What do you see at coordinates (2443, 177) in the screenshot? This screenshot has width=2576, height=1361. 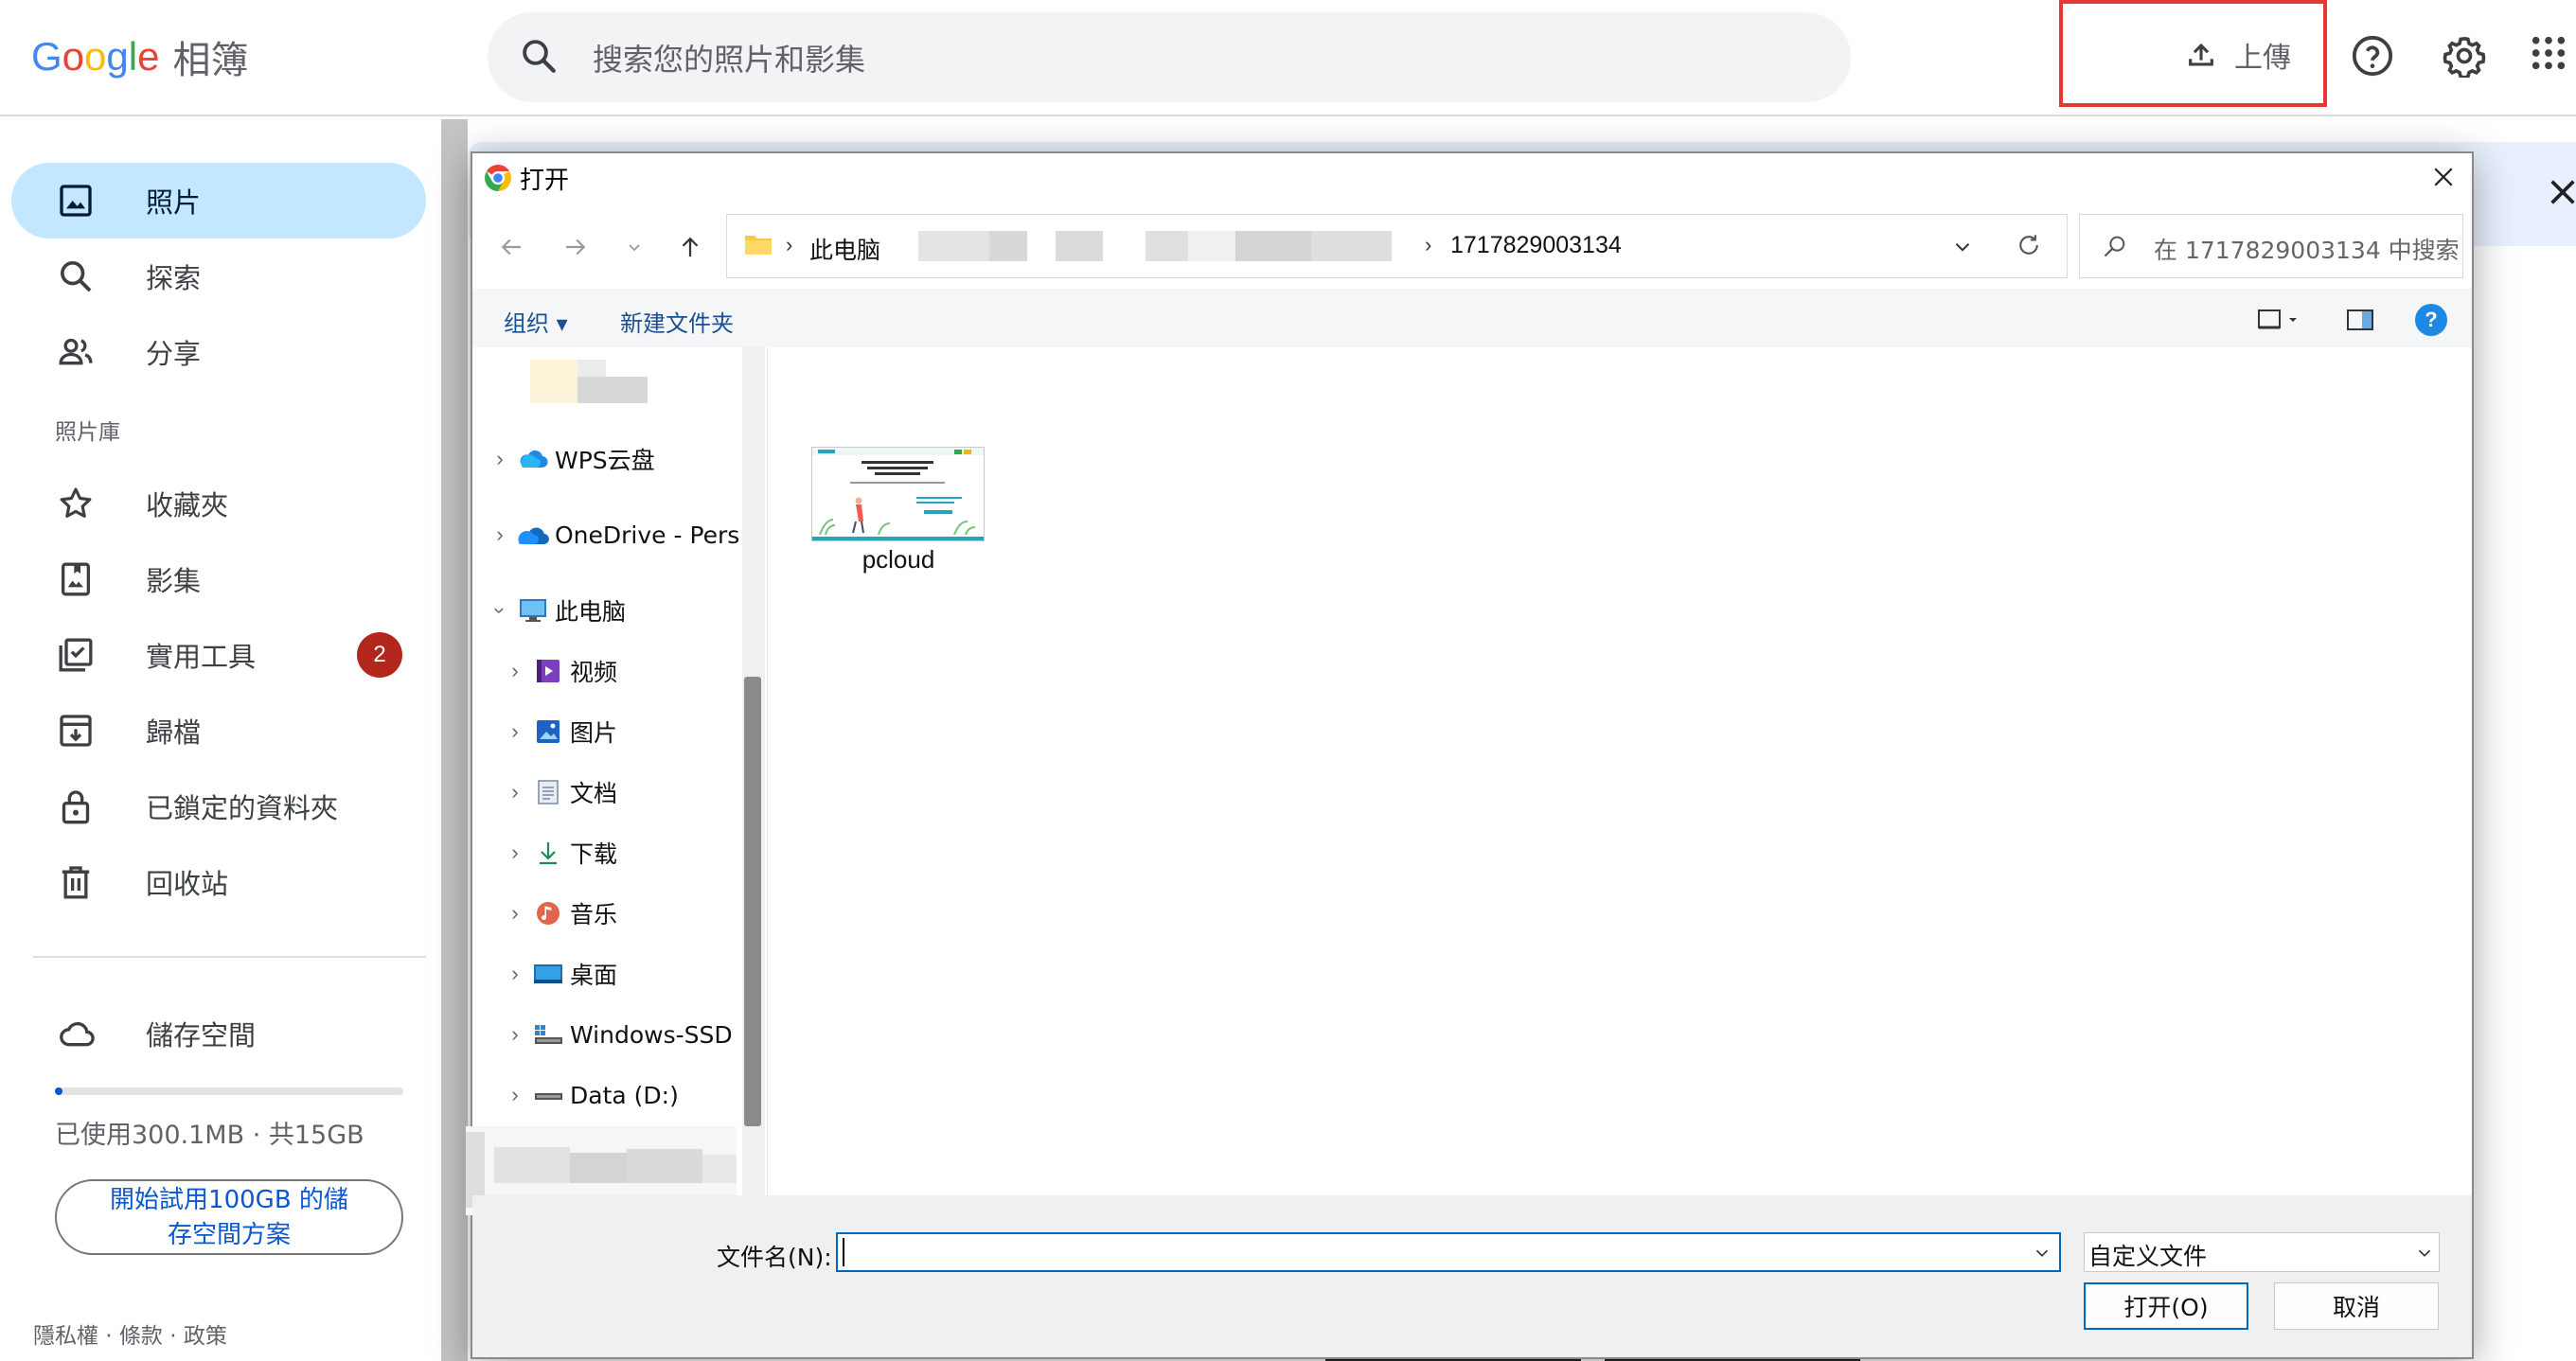 I see `dialog-close-icon` at bounding box center [2443, 177].